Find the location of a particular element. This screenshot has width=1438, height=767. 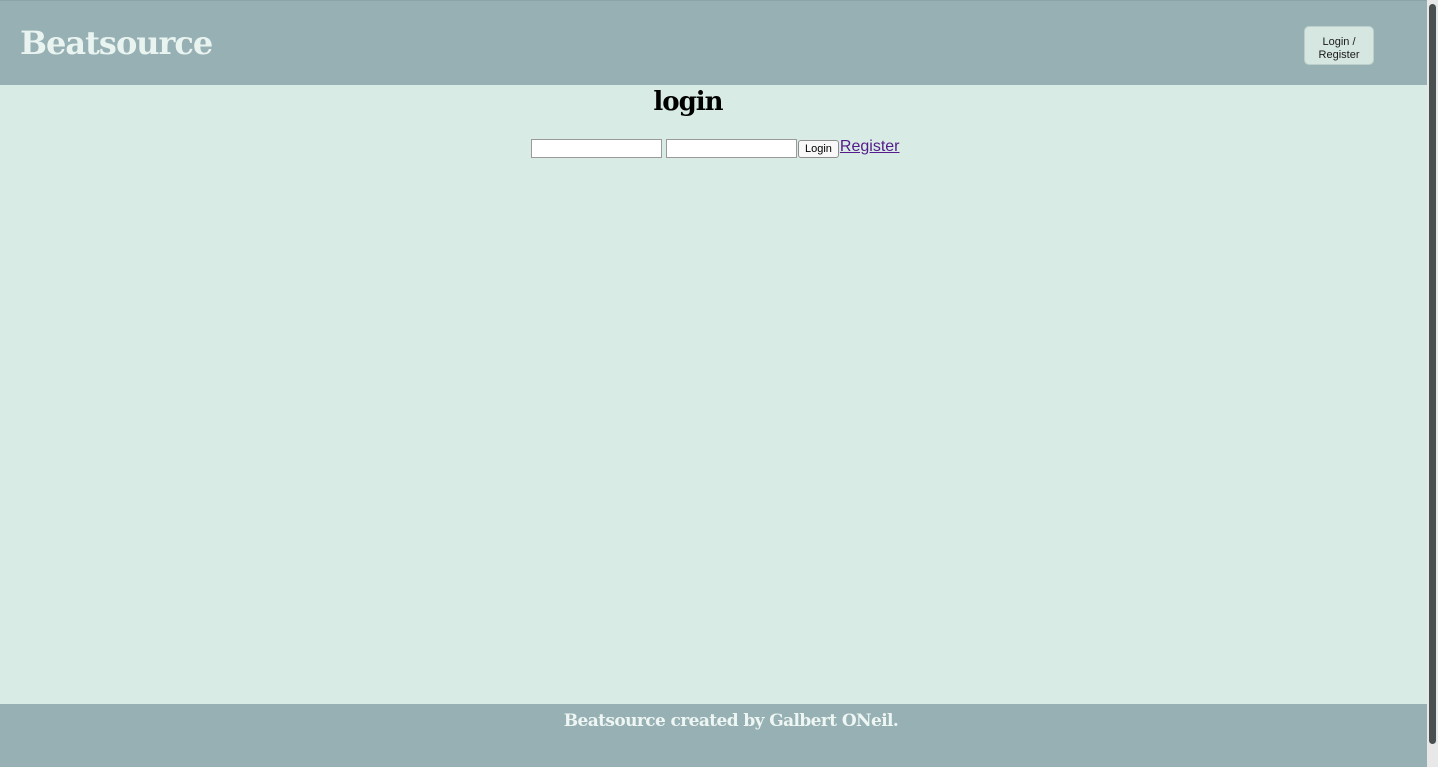

brand-logo: Beatsource is located at coordinates (116, 43).